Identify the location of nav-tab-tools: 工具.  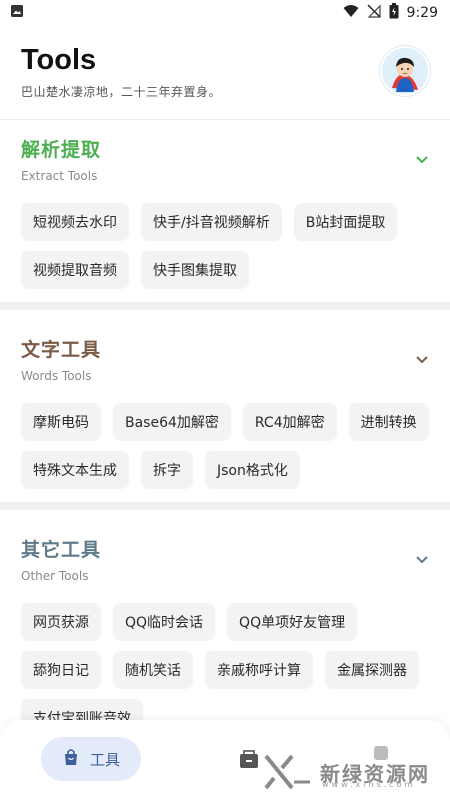
(91, 759).